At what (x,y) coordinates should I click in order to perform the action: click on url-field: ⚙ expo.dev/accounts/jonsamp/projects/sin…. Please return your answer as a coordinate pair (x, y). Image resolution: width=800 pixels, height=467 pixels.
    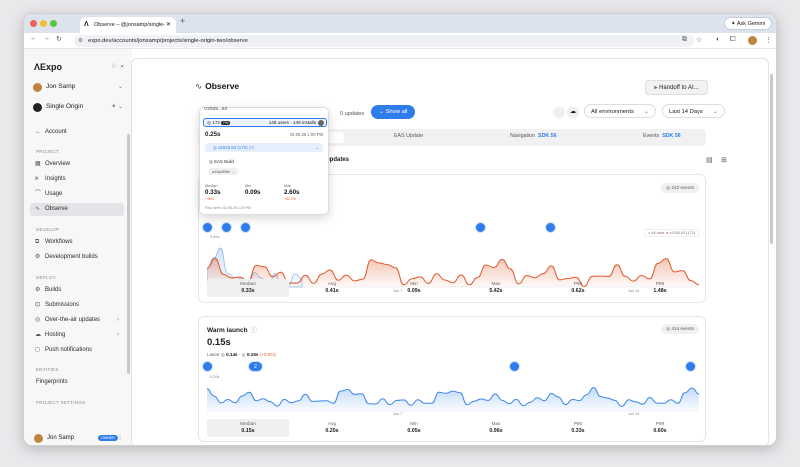
    Looking at the image, I should click on (384, 41).